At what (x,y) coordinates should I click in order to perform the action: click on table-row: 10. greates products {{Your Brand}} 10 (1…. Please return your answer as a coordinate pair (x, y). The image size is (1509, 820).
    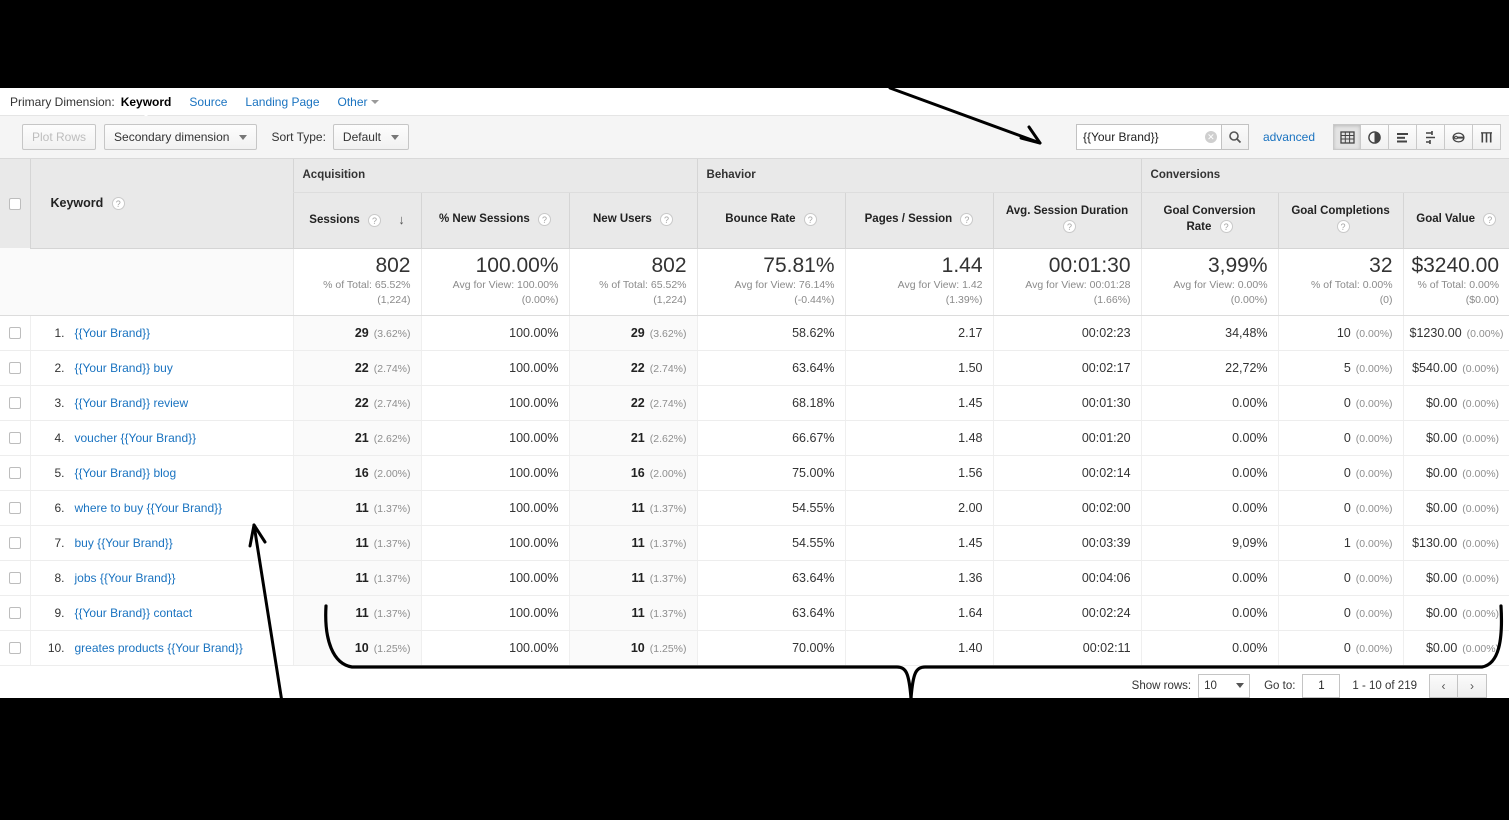
    Looking at the image, I should click on (754, 648).